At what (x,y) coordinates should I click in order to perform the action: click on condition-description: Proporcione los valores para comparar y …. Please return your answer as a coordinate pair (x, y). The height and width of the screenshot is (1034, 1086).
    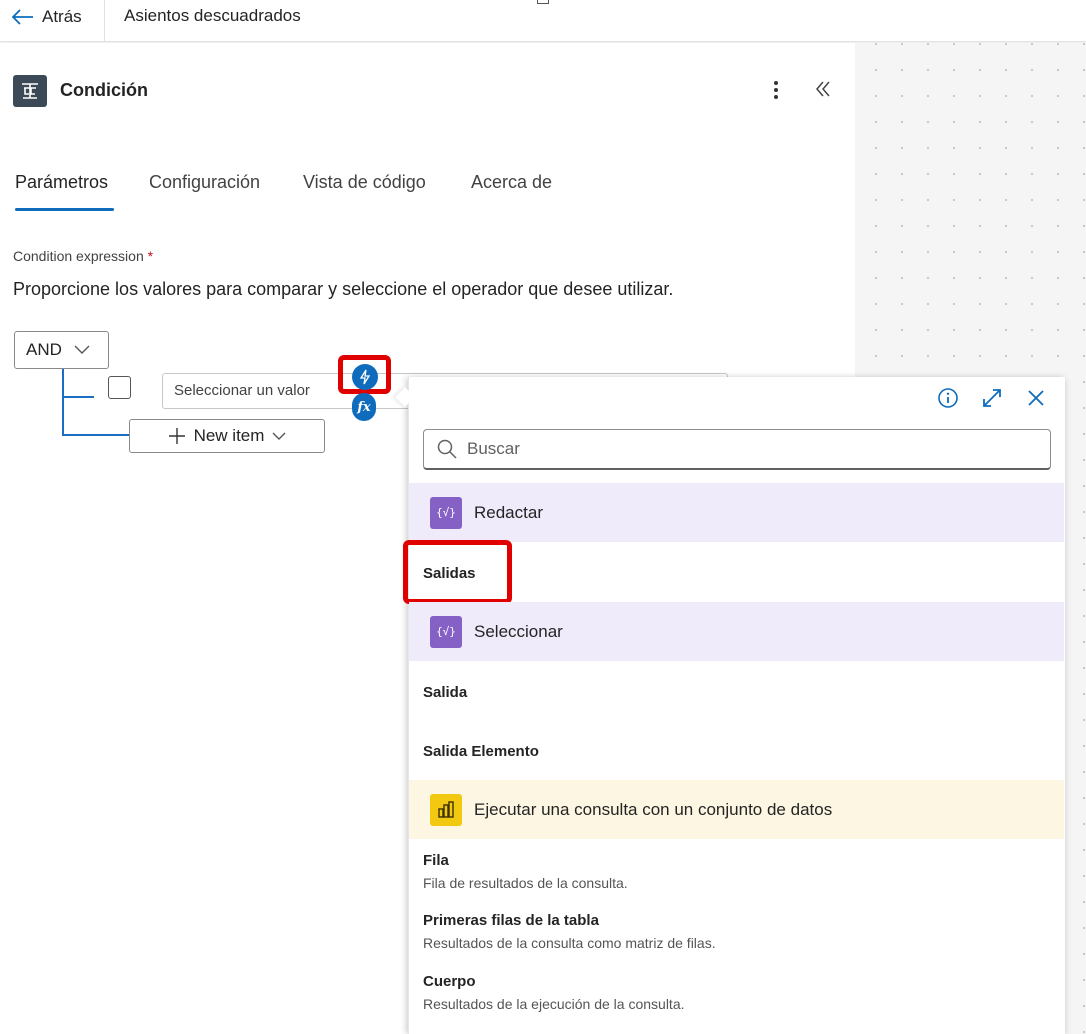
    Looking at the image, I should click on (343, 289).